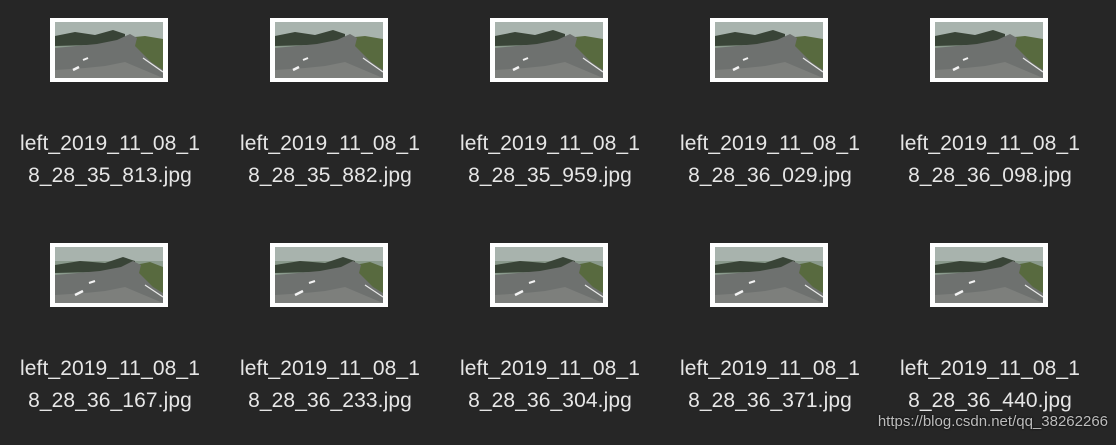  I want to click on file-item: left_2019_11_08_1 8_28_36_304.jpg, so click(550, 335).